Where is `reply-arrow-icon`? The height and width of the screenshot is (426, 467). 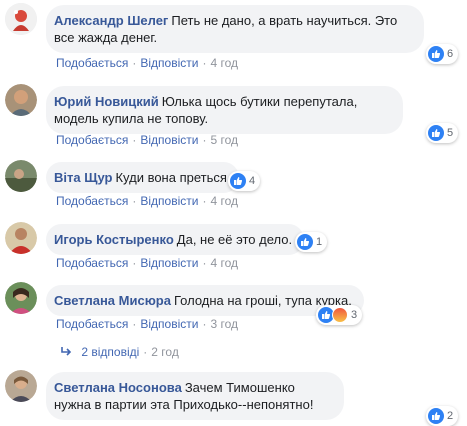 reply-arrow-icon is located at coordinates (67, 352).